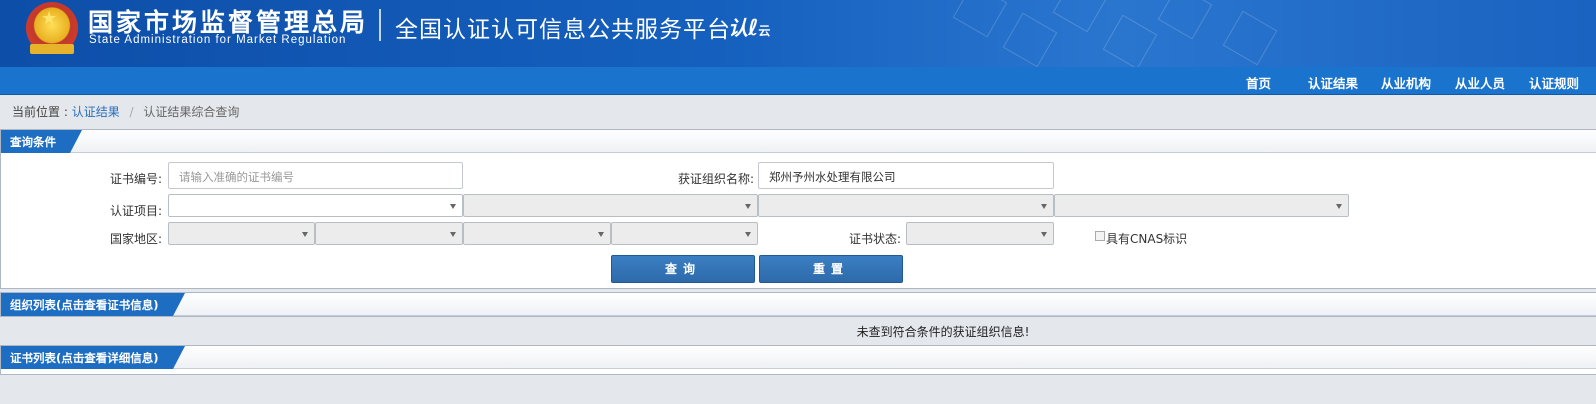 The image size is (1596, 404). I want to click on breadcrumb-link-cert-results: 认证结果, so click(96, 112).